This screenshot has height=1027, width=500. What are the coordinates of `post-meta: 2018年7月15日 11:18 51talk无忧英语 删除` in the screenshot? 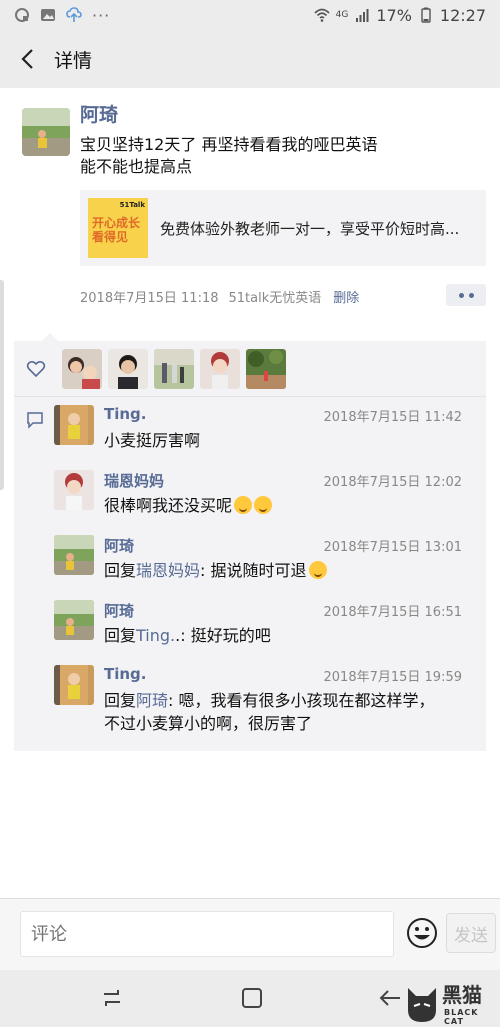 It's located at (283, 296).